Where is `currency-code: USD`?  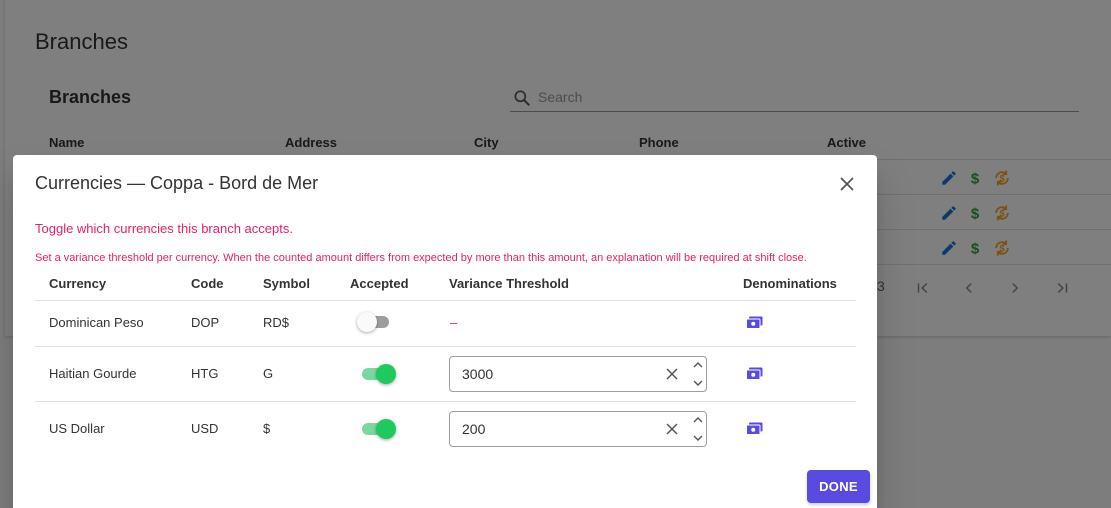 currency-code: USD is located at coordinates (205, 428).